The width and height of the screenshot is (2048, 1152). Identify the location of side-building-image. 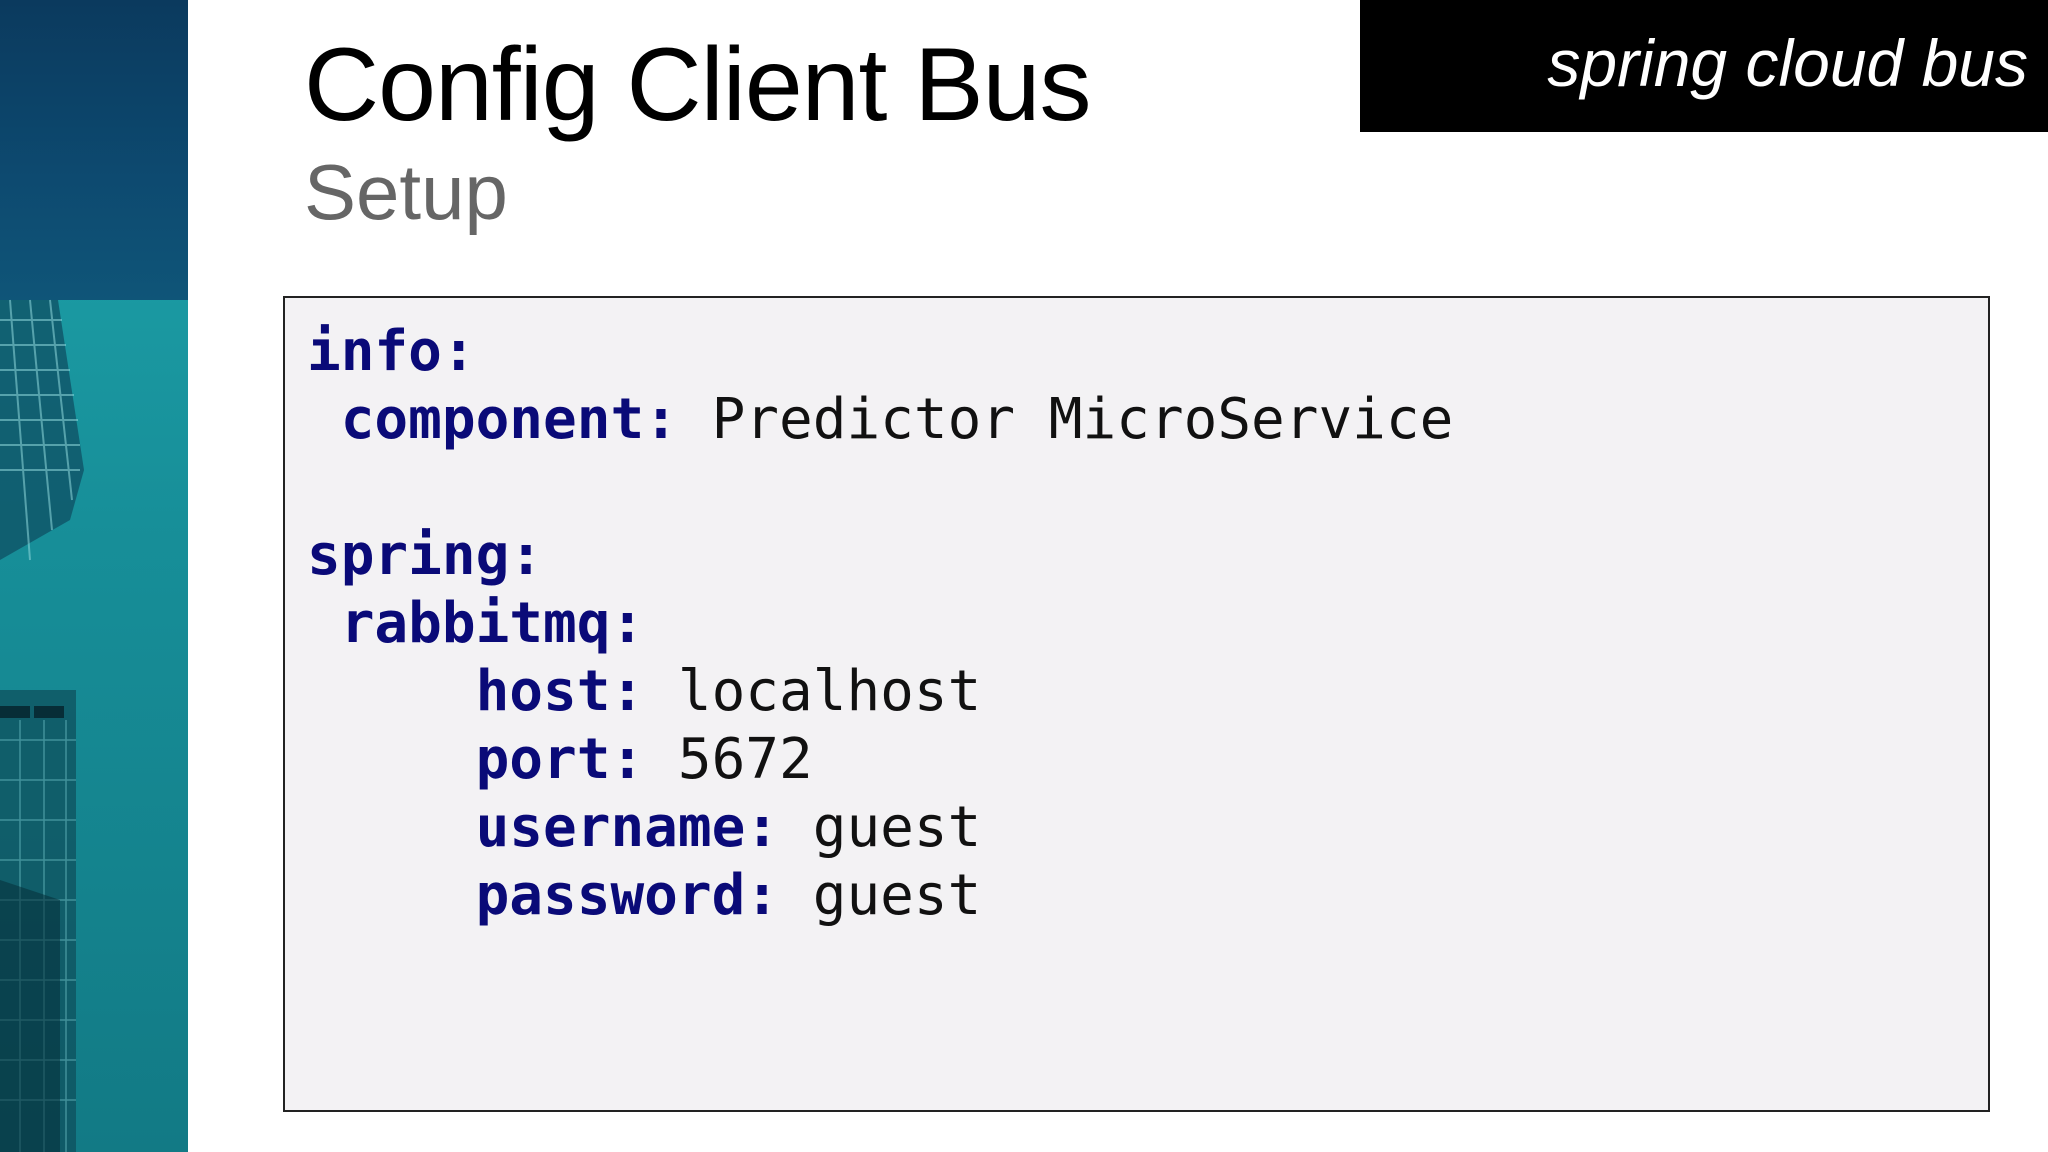
(94, 576).